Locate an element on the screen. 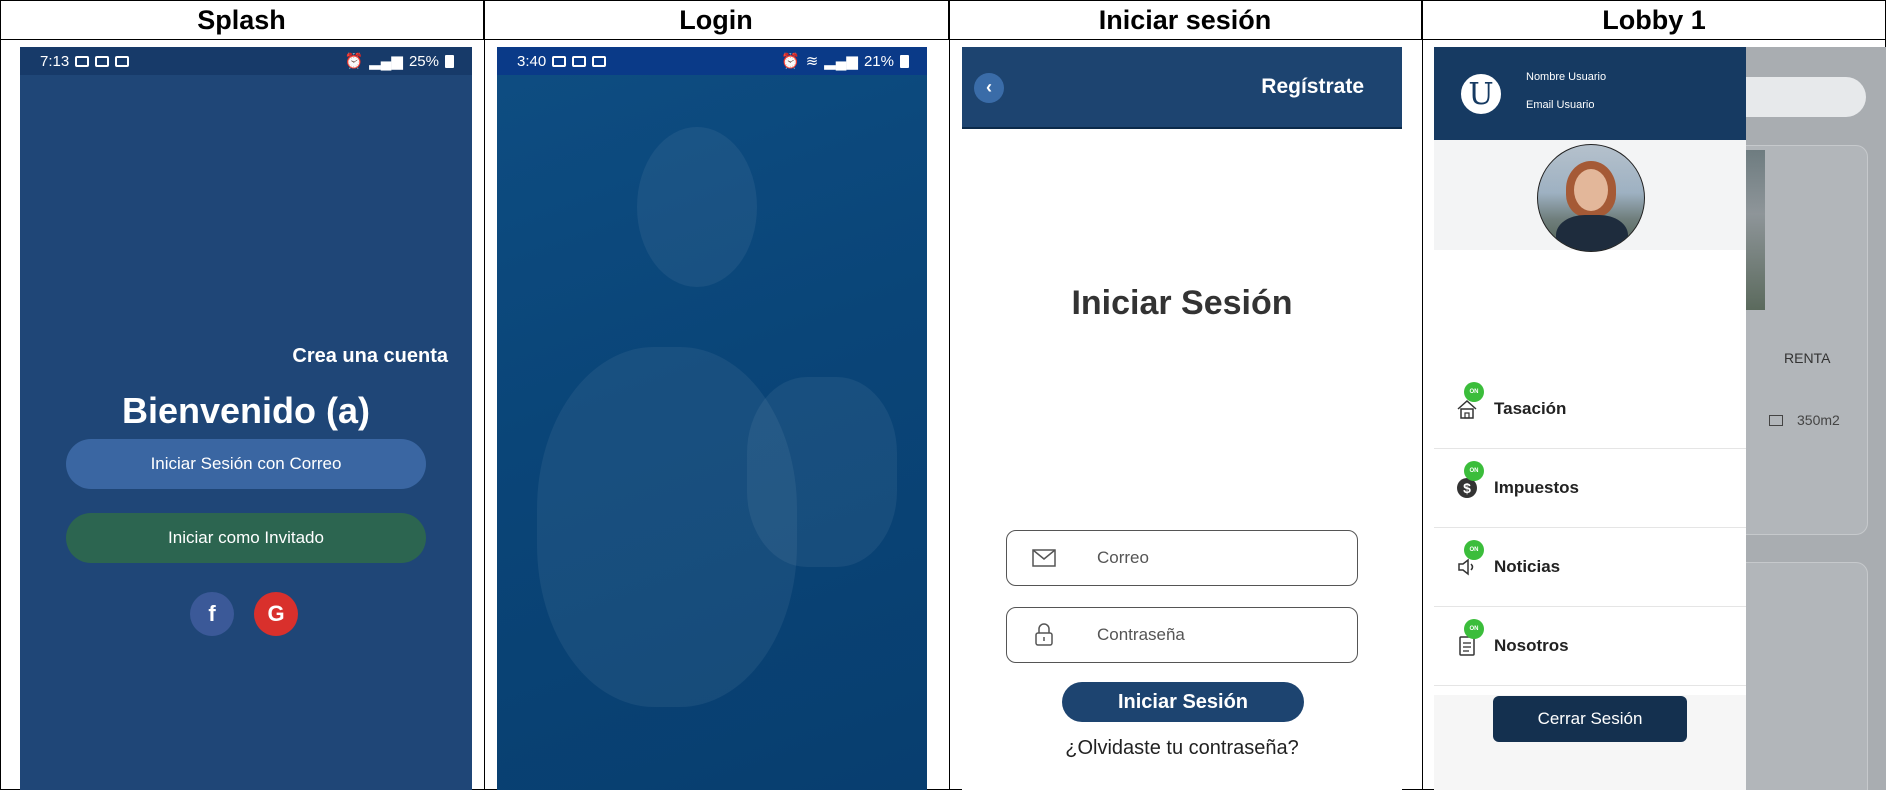 The width and height of the screenshot is (1886, 790). forgot-password-link: ¿Olvidaste tu contraseña? is located at coordinates (1182, 748).